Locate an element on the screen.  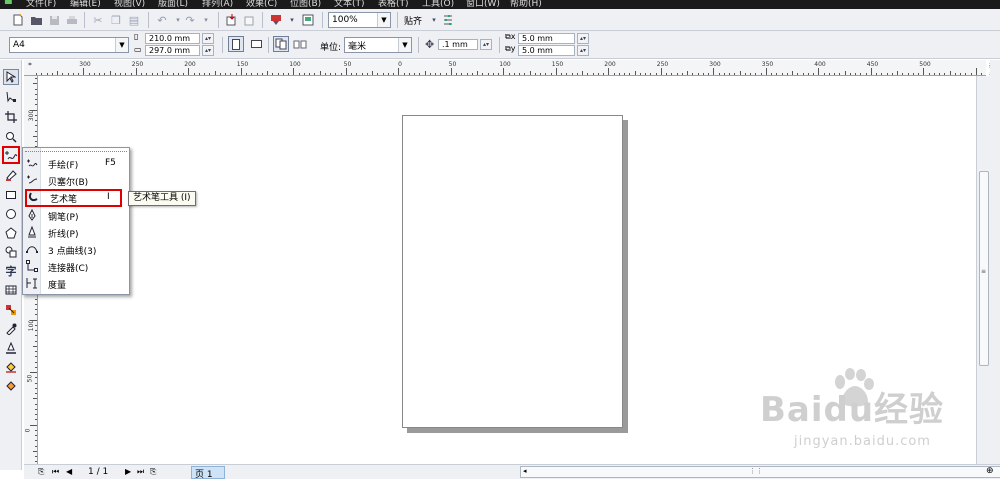
save-icon is located at coordinates (54, 20).